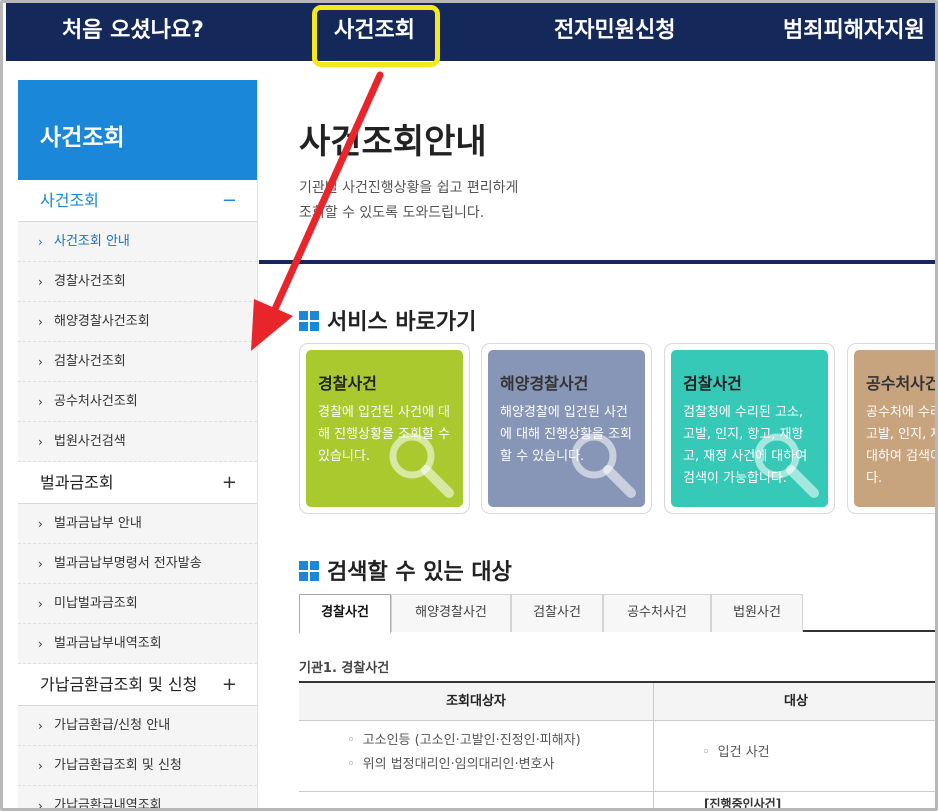 The height and width of the screenshot is (811, 938). I want to click on card-title: 해양경찰사건, so click(544, 383).